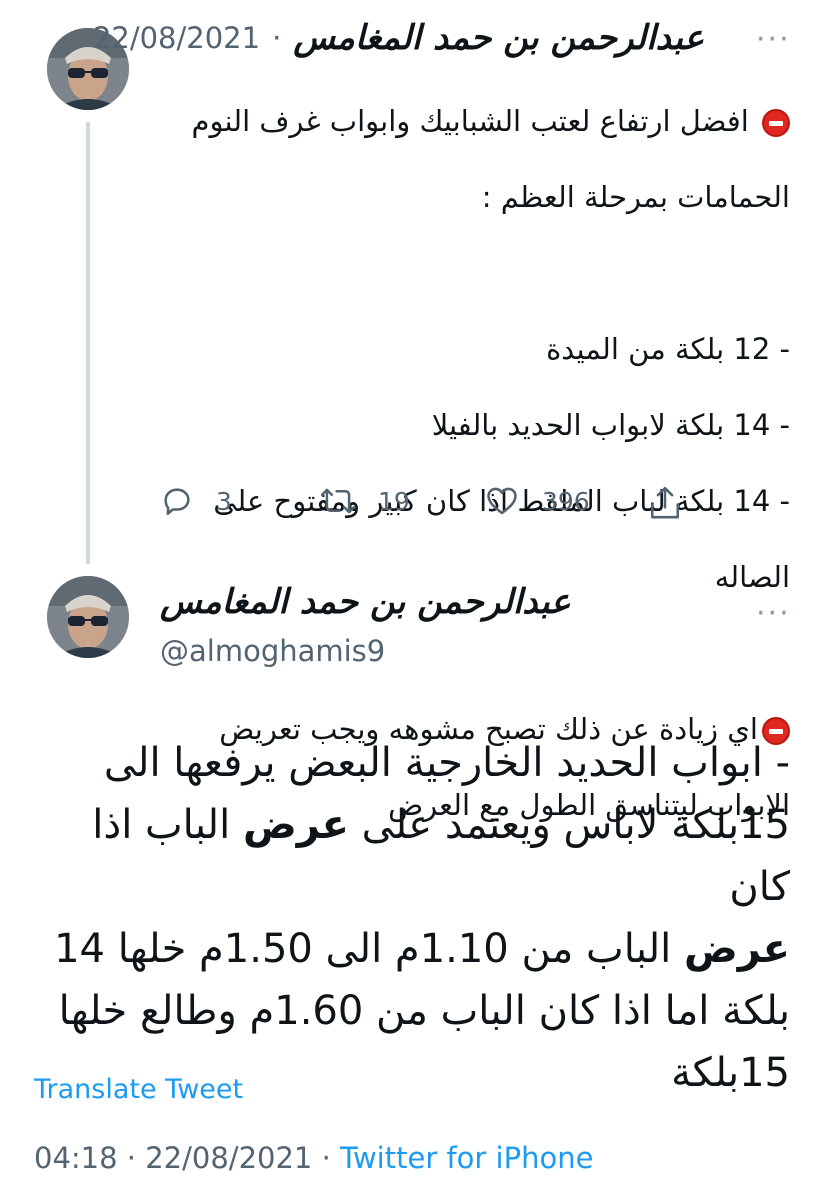 This screenshot has height=1200, width=824. What do you see at coordinates (498, 38) in the screenshot?
I see `thread-display-name: عبدالرحمن بن حمد المغامس` at bounding box center [498, 38].